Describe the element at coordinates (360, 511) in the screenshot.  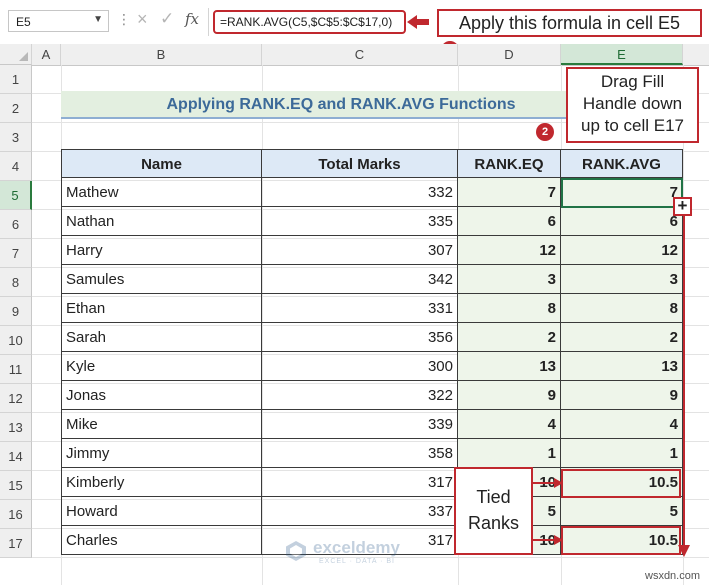
I see `cell-total-marks: 337` at that location.